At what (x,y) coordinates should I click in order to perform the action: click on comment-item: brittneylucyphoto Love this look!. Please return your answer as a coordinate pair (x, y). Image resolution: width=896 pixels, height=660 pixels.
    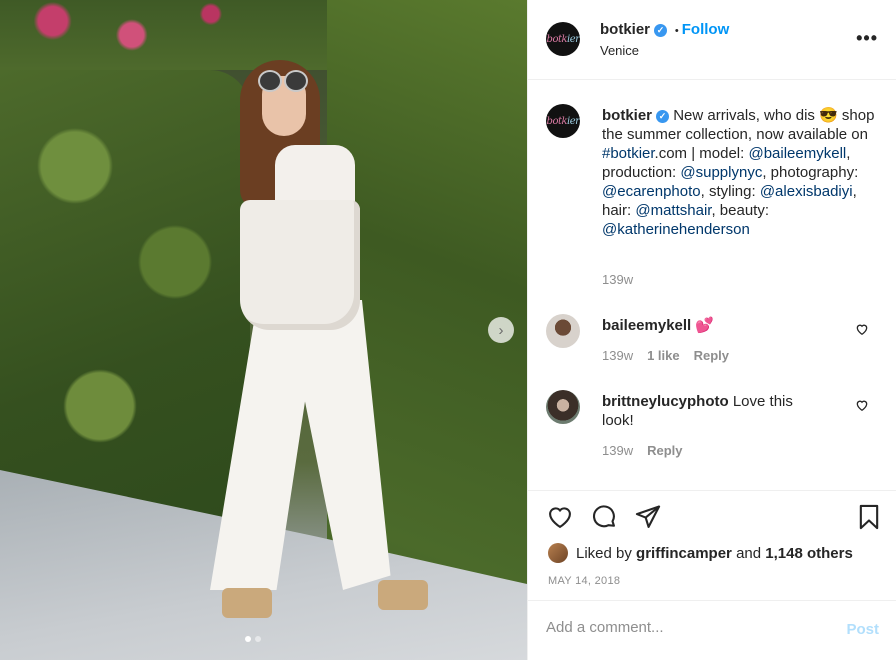
    Looking at the image, I should click on (712, 411).